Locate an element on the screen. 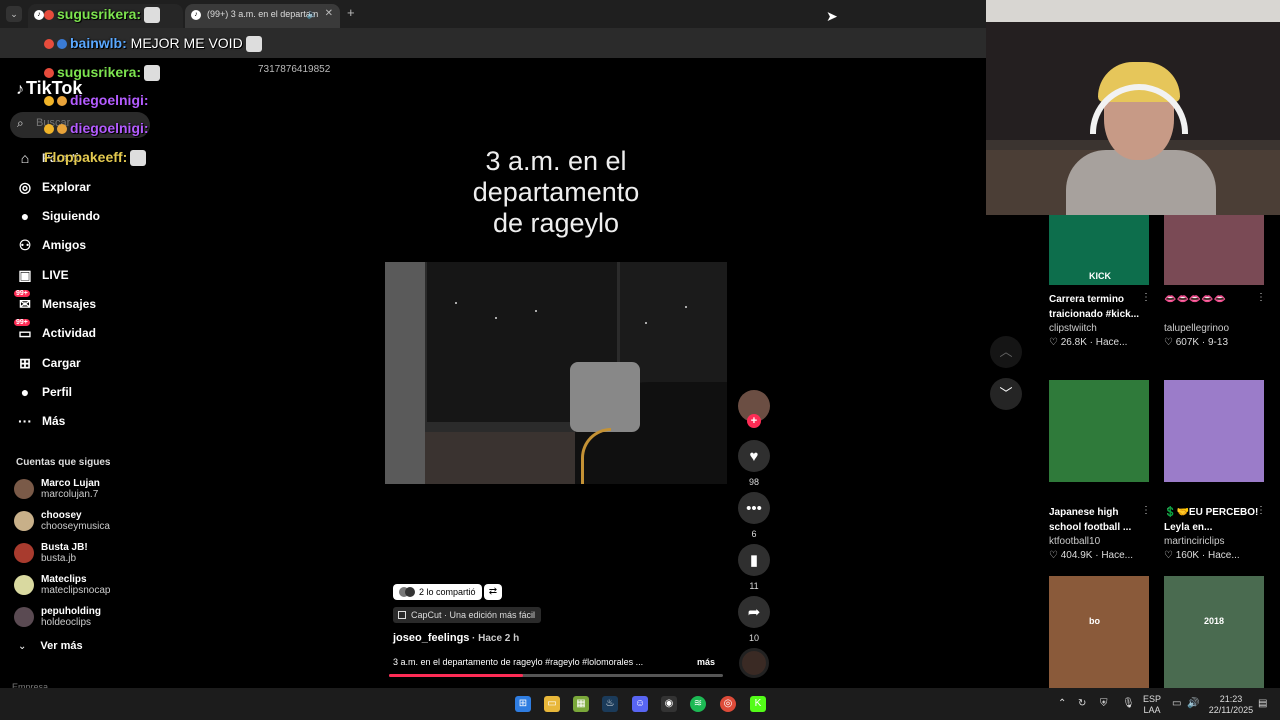  following-account: Mateclips mateclipsnocap is located at coordinates (62, 585).